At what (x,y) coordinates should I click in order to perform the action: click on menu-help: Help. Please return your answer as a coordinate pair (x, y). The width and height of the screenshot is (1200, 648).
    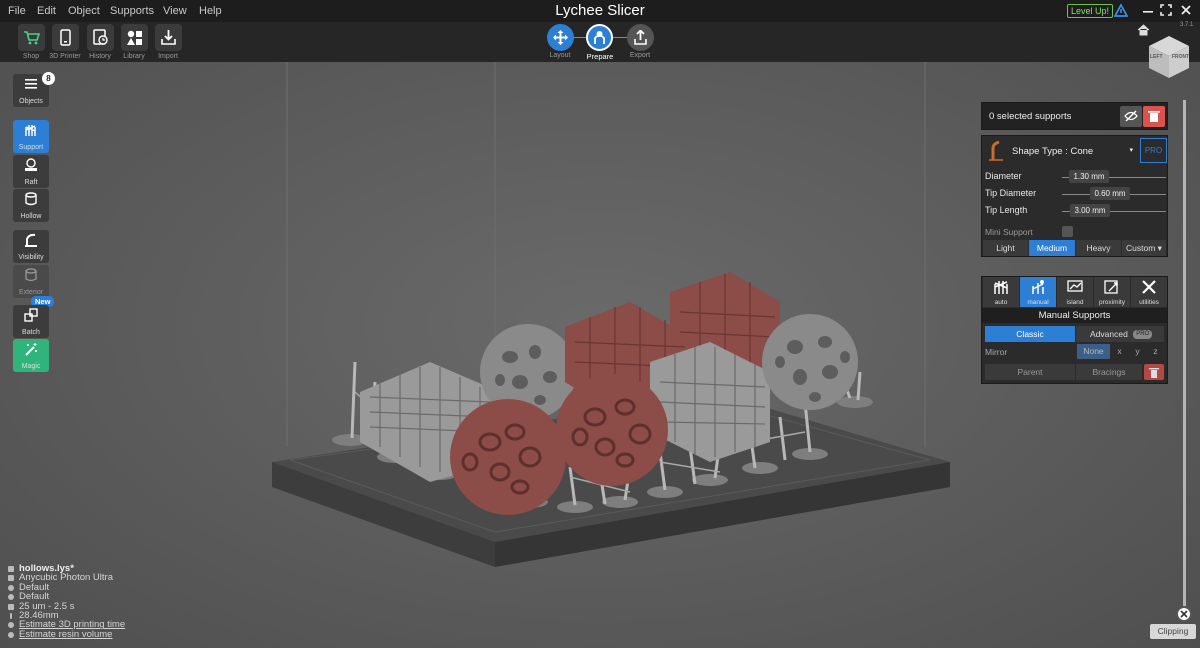
    Looking at the image, I should click on (210, 11).